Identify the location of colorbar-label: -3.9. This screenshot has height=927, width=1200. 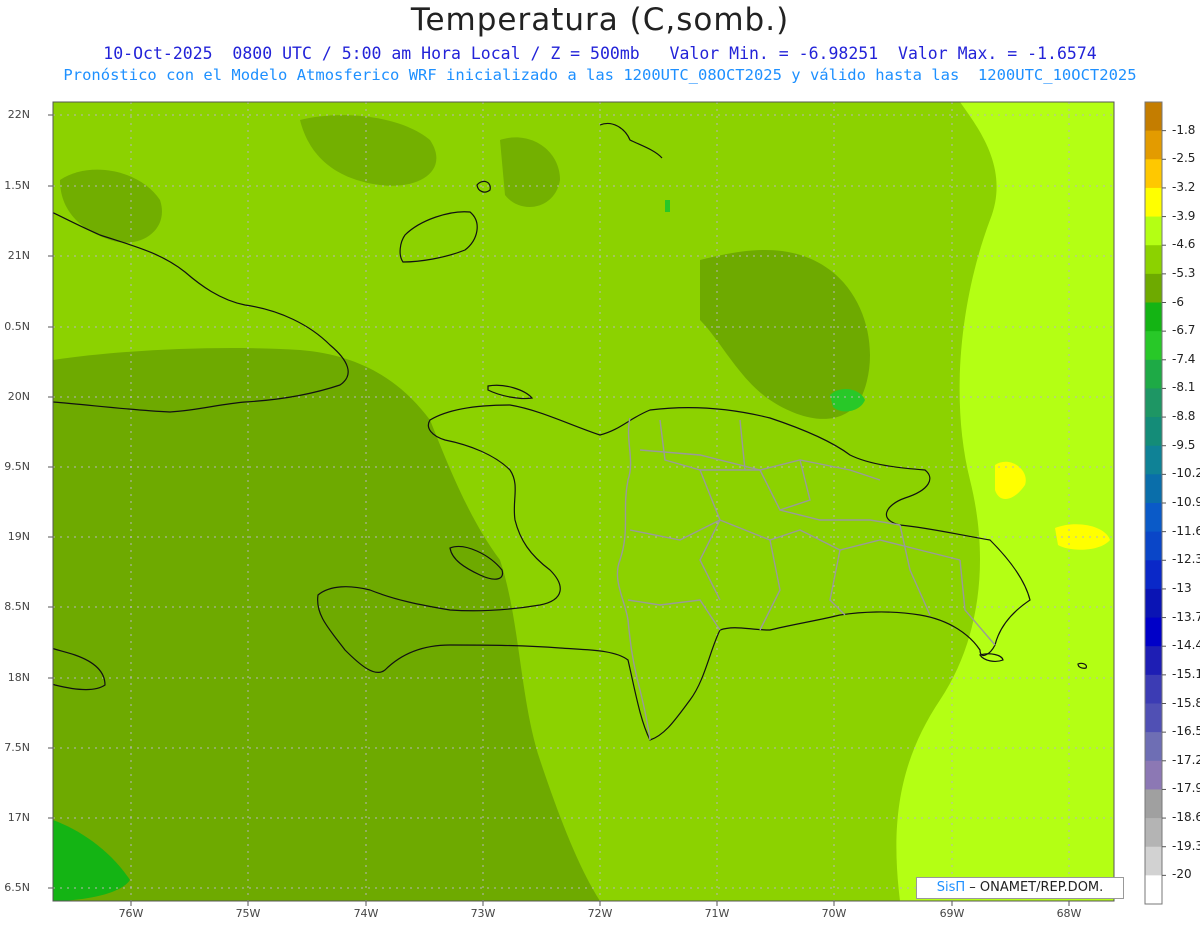
(1184, 215).